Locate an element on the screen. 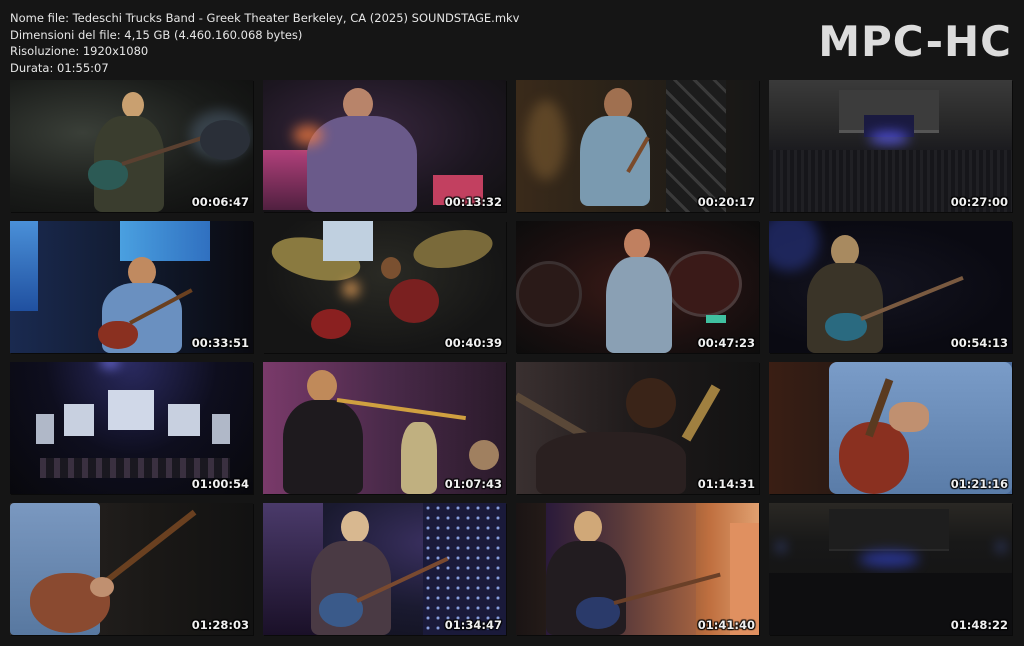 The width and height of the screenshot is (1024, 646). thumbnail-timestamp: 01:48:22 is located at coordinates (979, 625).